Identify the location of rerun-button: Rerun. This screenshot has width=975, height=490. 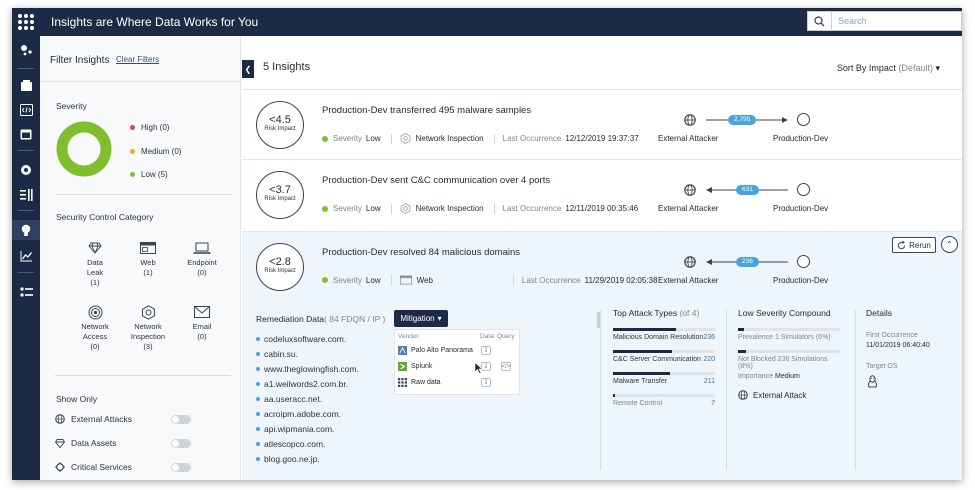
(914, 245).